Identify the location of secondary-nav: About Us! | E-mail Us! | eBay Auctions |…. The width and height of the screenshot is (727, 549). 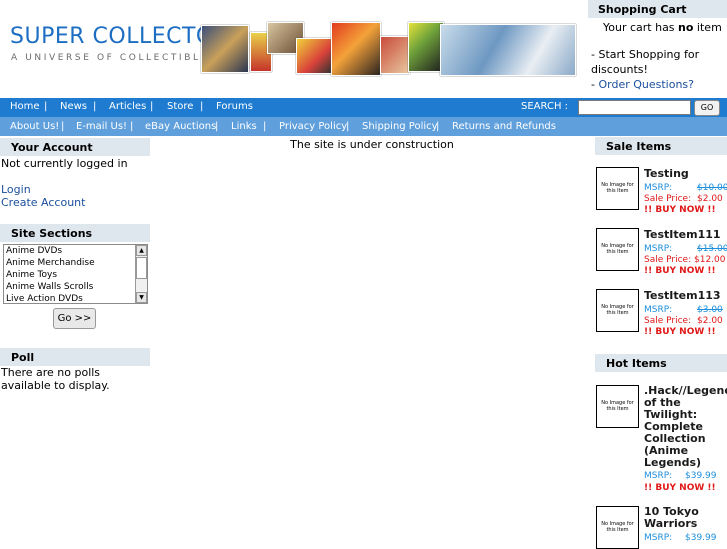
(363, 126).